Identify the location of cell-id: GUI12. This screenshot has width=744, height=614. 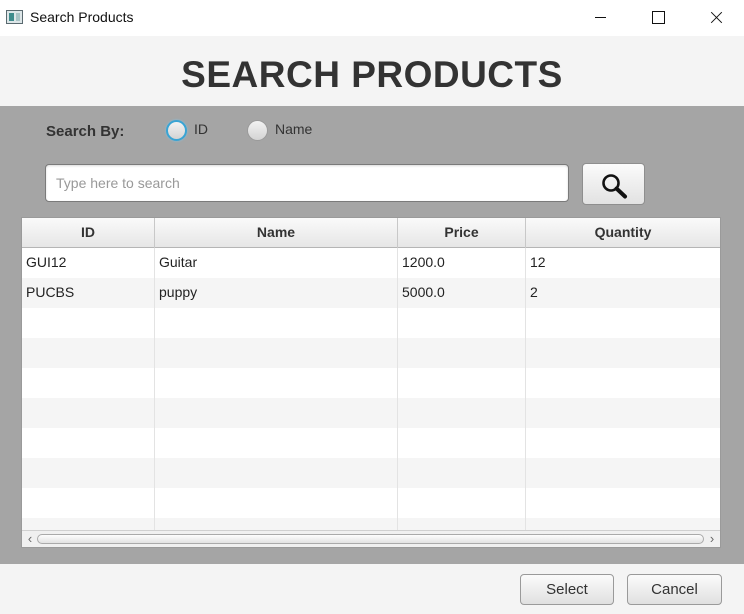
(88, 263).